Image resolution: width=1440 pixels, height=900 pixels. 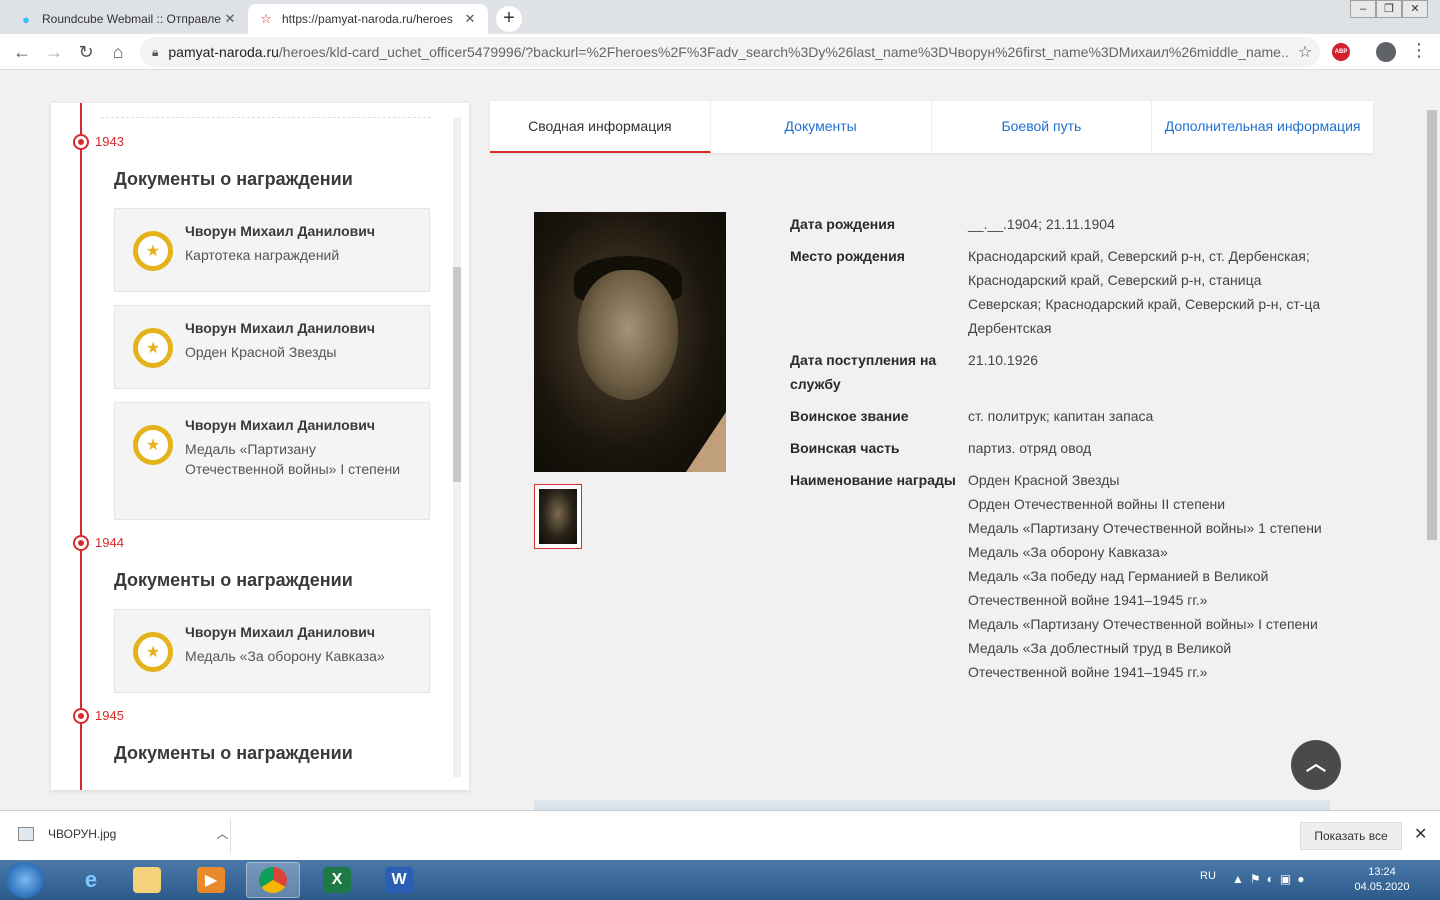 What do you see at coordinates (720, 835) in the screenshot?
I see `downloads-bar: ЧВОРУН.jpg ︿ Показать все ✕` at bounding box center [720, 835].